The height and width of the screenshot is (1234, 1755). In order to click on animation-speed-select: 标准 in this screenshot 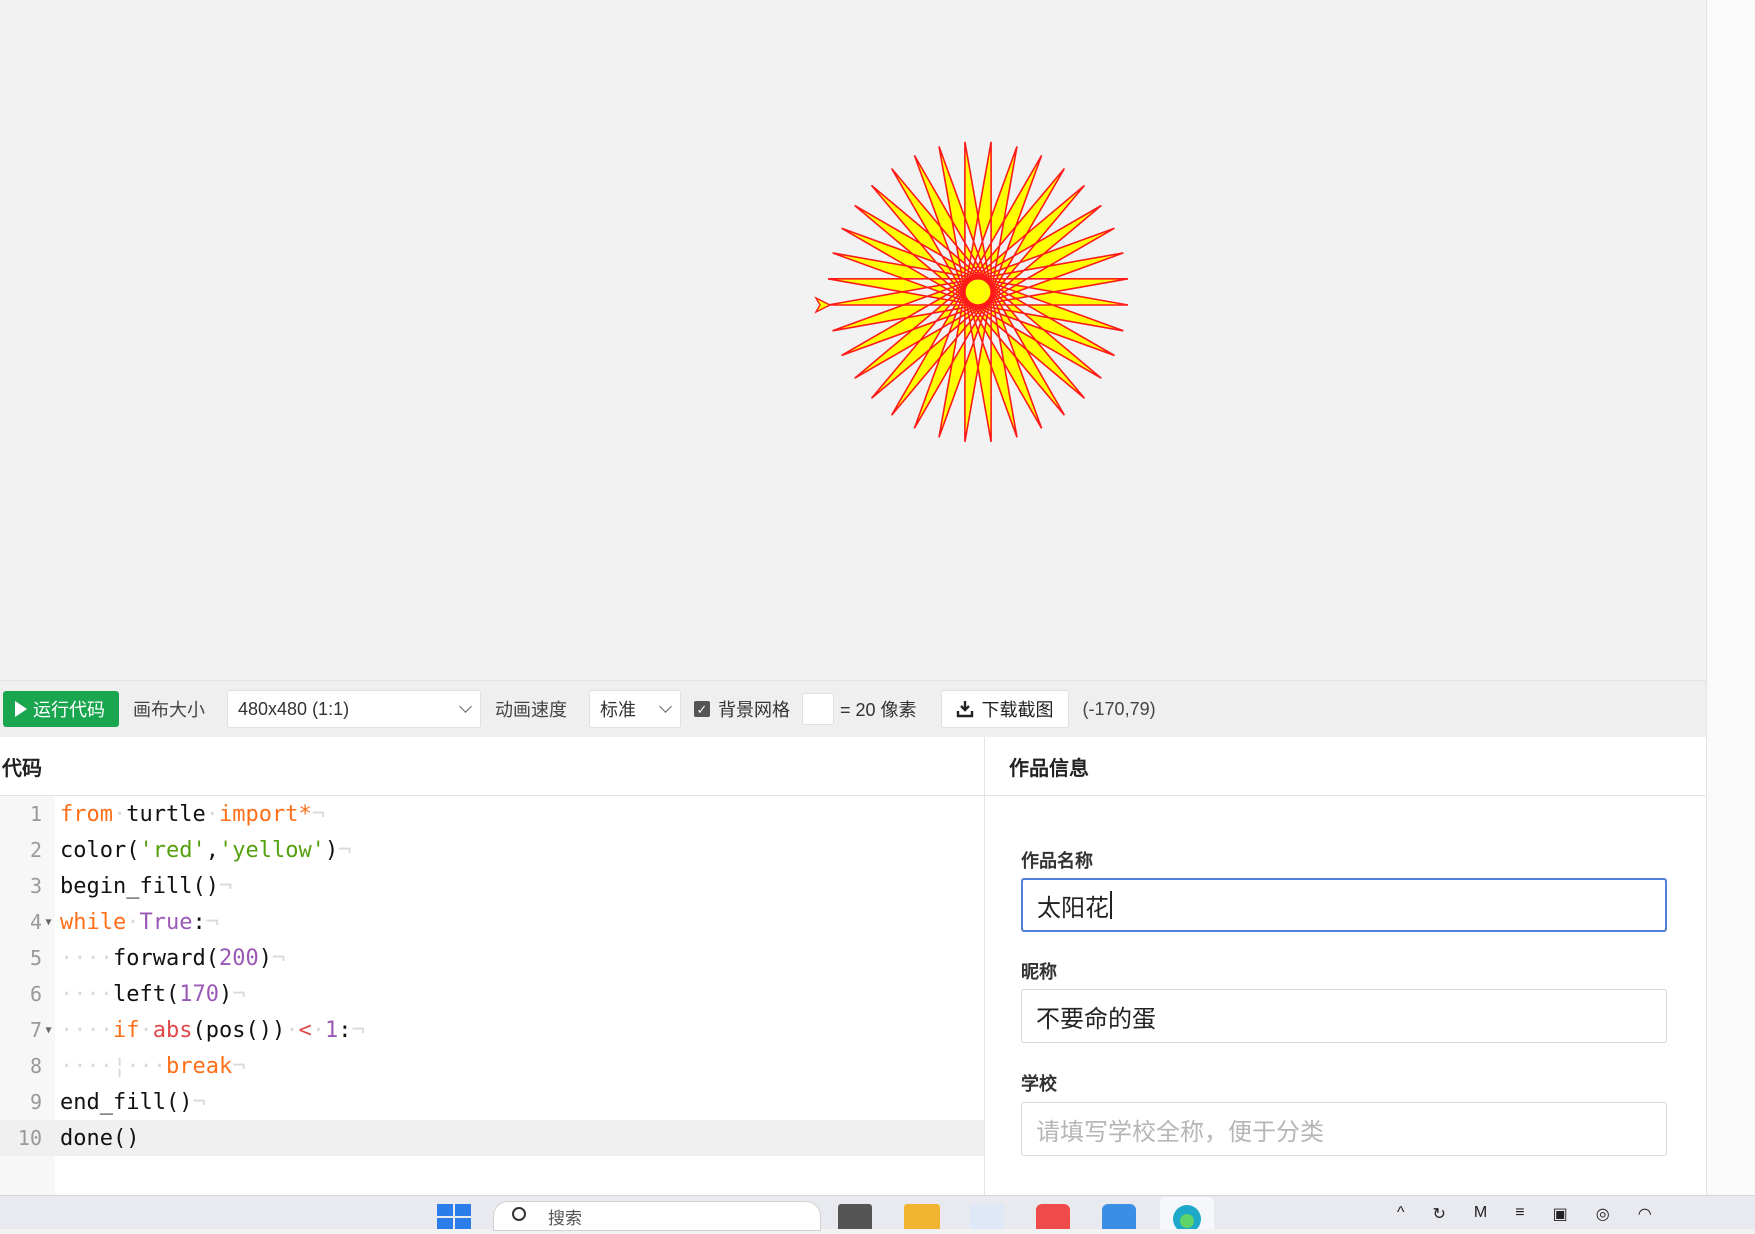, I will do `click(635, 709)`.